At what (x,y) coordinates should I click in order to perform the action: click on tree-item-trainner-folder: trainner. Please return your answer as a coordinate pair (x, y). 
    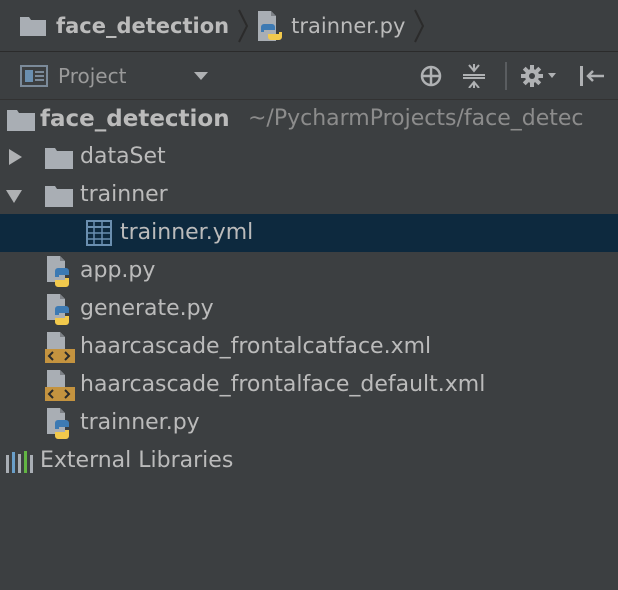
    Looking at the image, I should click on (309, 195).